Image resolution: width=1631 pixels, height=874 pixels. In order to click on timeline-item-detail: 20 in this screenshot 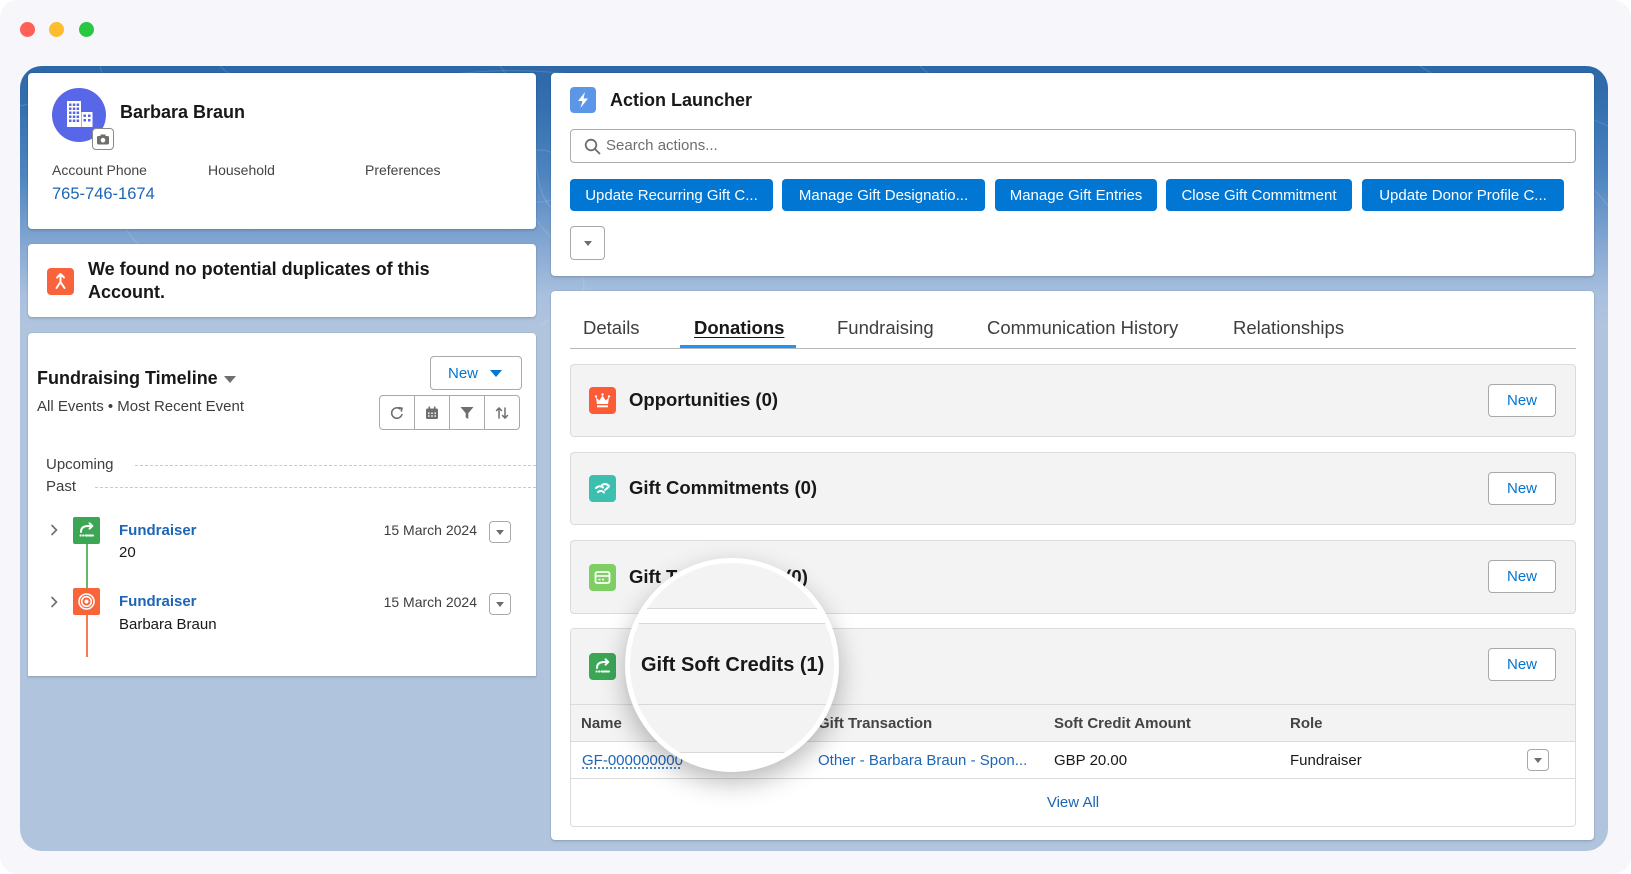, I will do `click(127, 552)`.